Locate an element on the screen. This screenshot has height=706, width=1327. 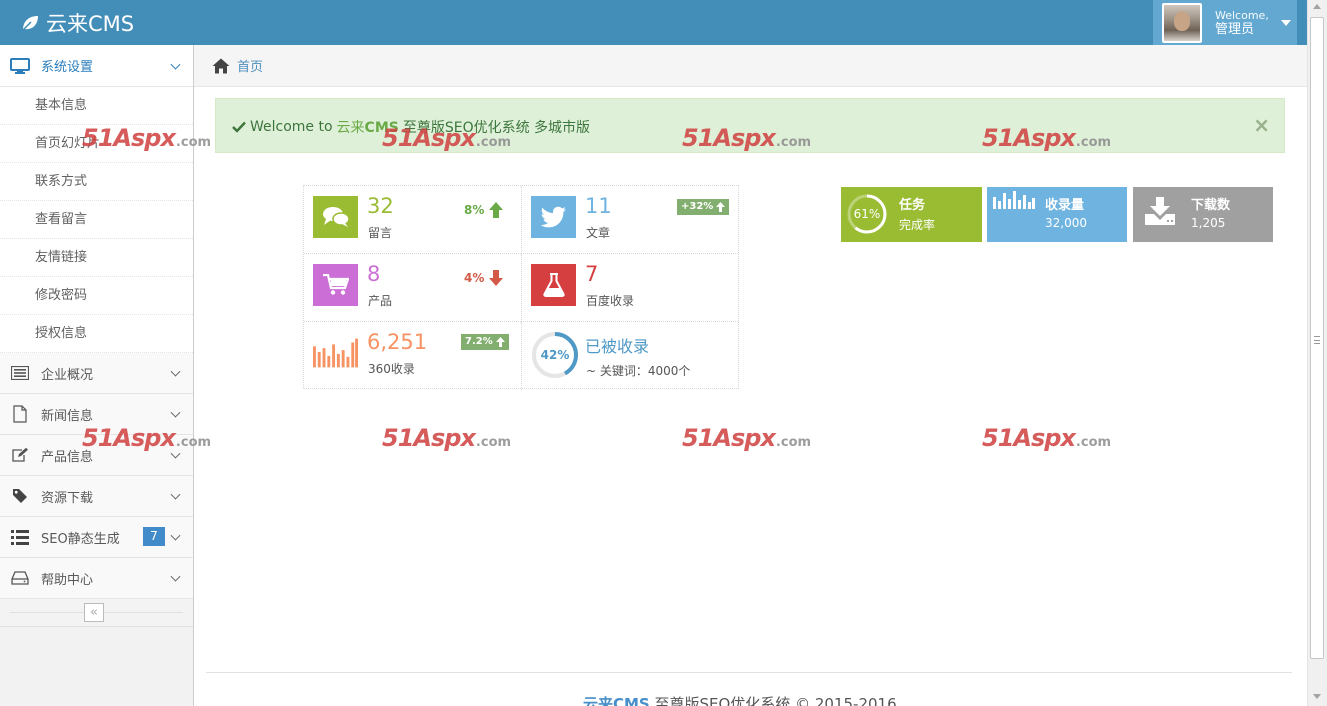
vertical-scrollbar is located at coordinates (1317, 353).